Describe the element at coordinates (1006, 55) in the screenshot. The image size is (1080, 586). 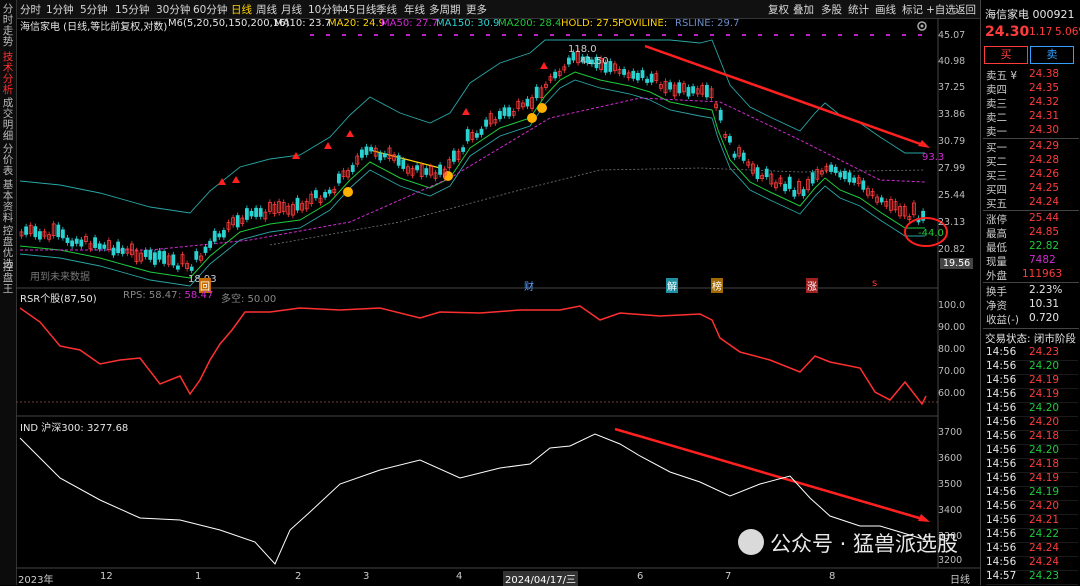
I see `buy-button: 买` at that location.